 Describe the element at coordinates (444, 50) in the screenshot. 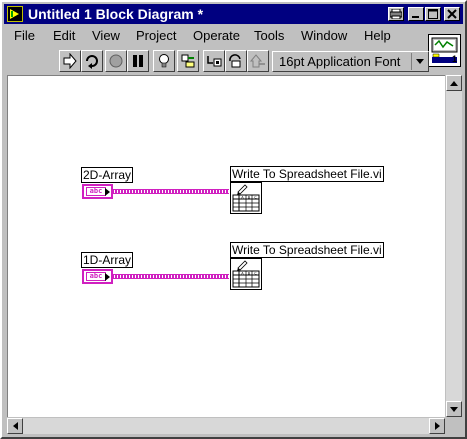

I see `vi-connector-icon: 1` at that location.